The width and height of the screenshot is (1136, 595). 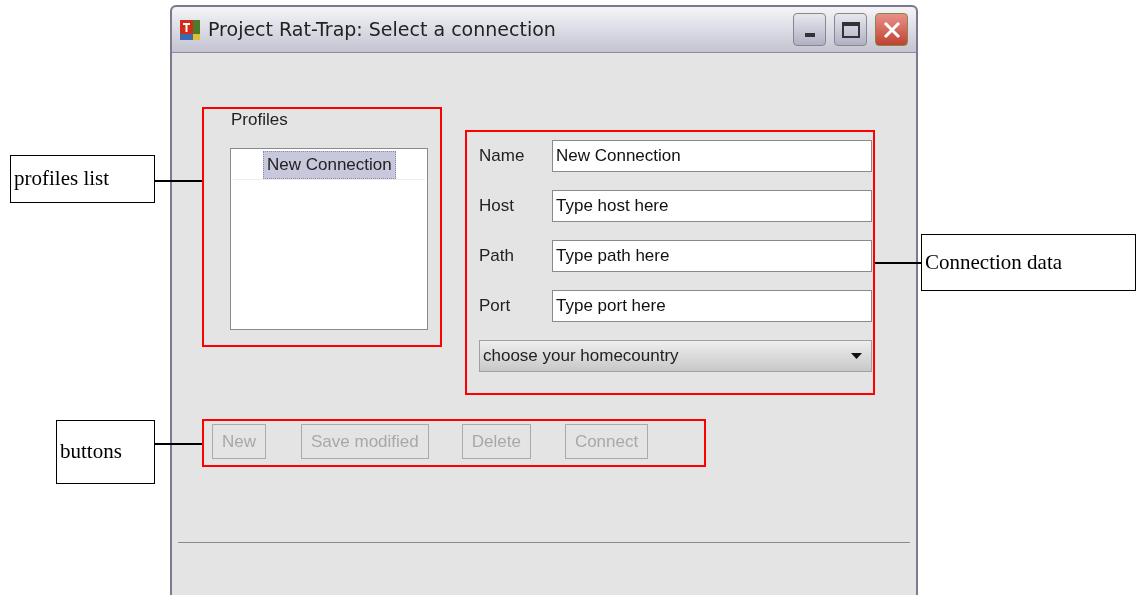 I want to click on callout-label: profiles list, so click(x=82, y=179).